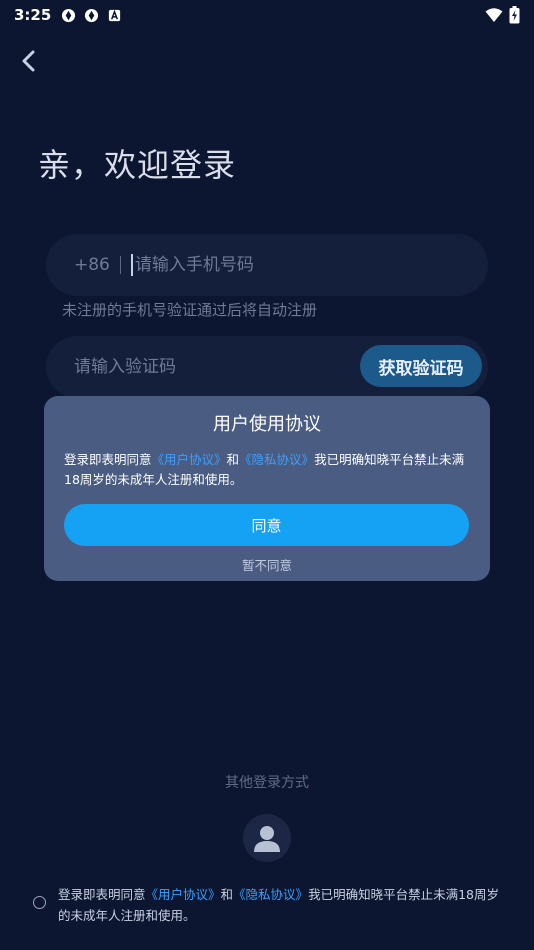  Describe the element at coordinates (267, 564) in the screenshot. I see `disagree-button: 暂不同意` at that location.